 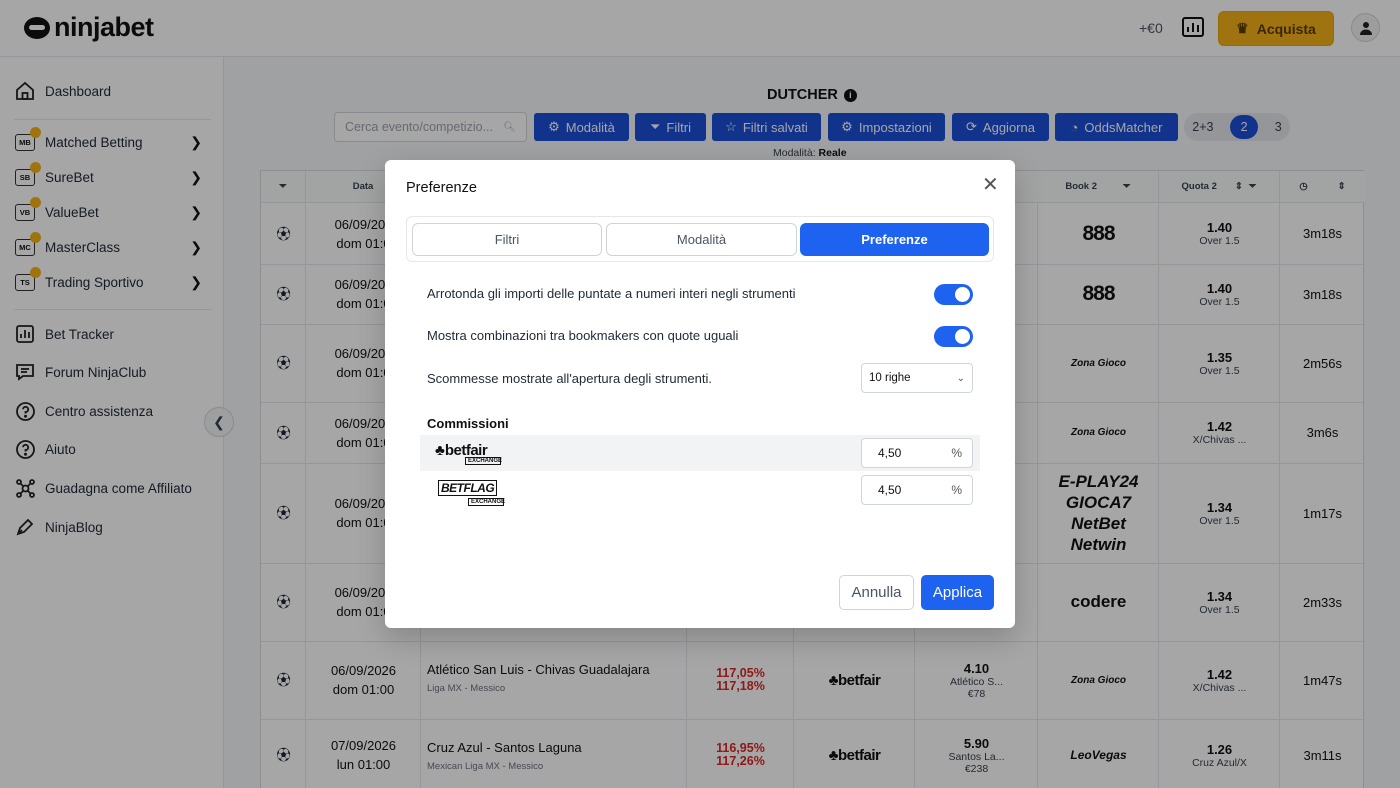 What do you see at coordinates (507, 239) in the screenshot?
I see `tab-filtri: Filtri` at bounding box center [507, 239].